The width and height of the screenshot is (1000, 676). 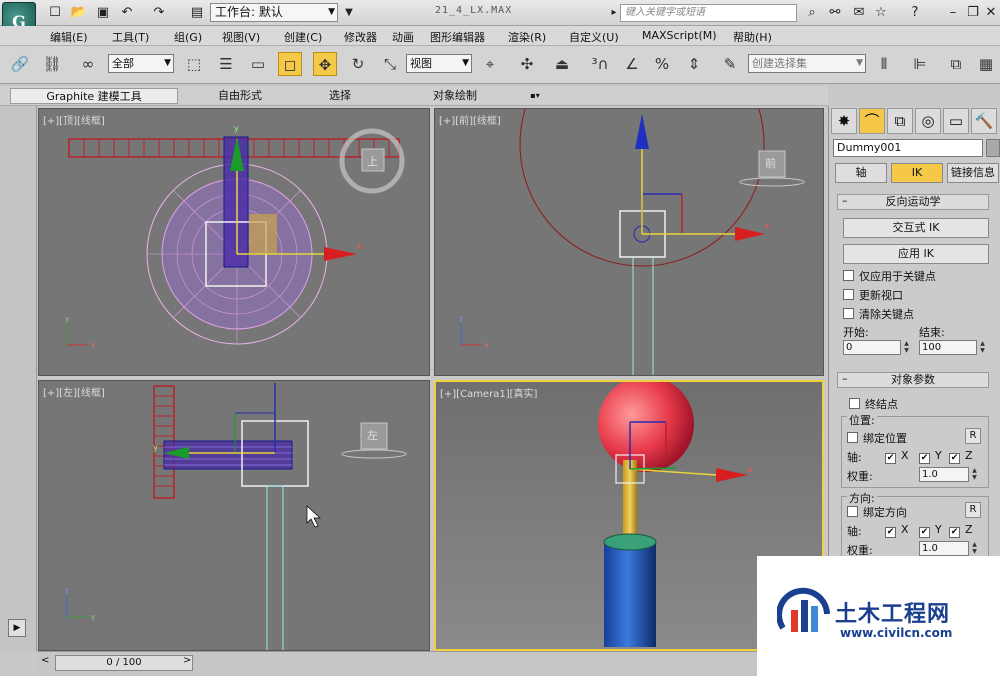 I want to click on end-frame-spinner: ▲ ▼, so click(x=982, y=347).